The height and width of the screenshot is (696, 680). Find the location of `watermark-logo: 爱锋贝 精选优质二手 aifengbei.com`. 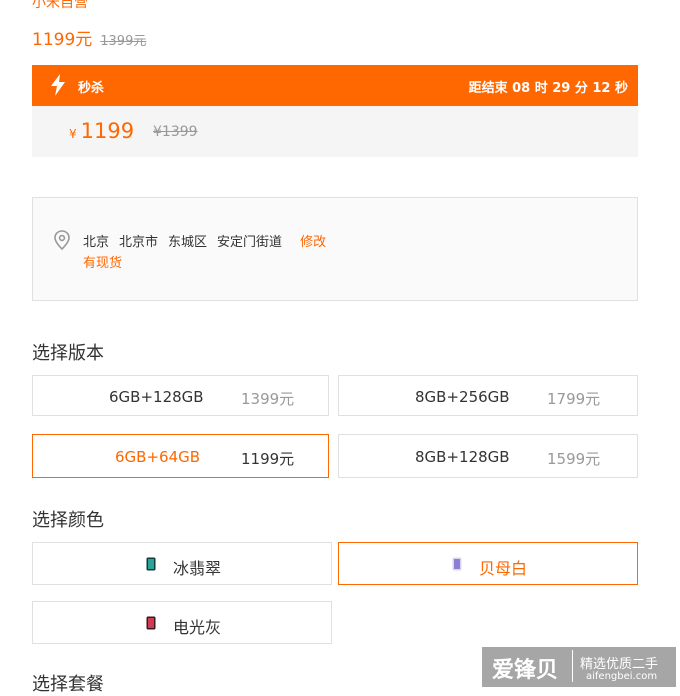

watermark-logo: 爱锋贝 精选优质二手 aifengbei.com is located at coordinates (579, 667).